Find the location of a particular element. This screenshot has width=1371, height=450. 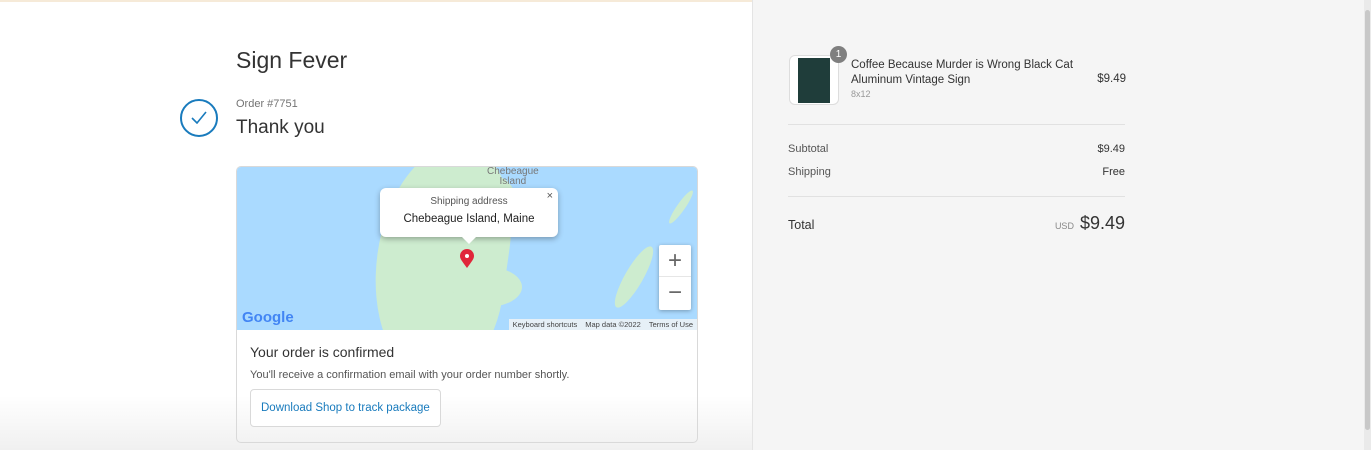

currency: USD is located at coordinates (1064, 226).